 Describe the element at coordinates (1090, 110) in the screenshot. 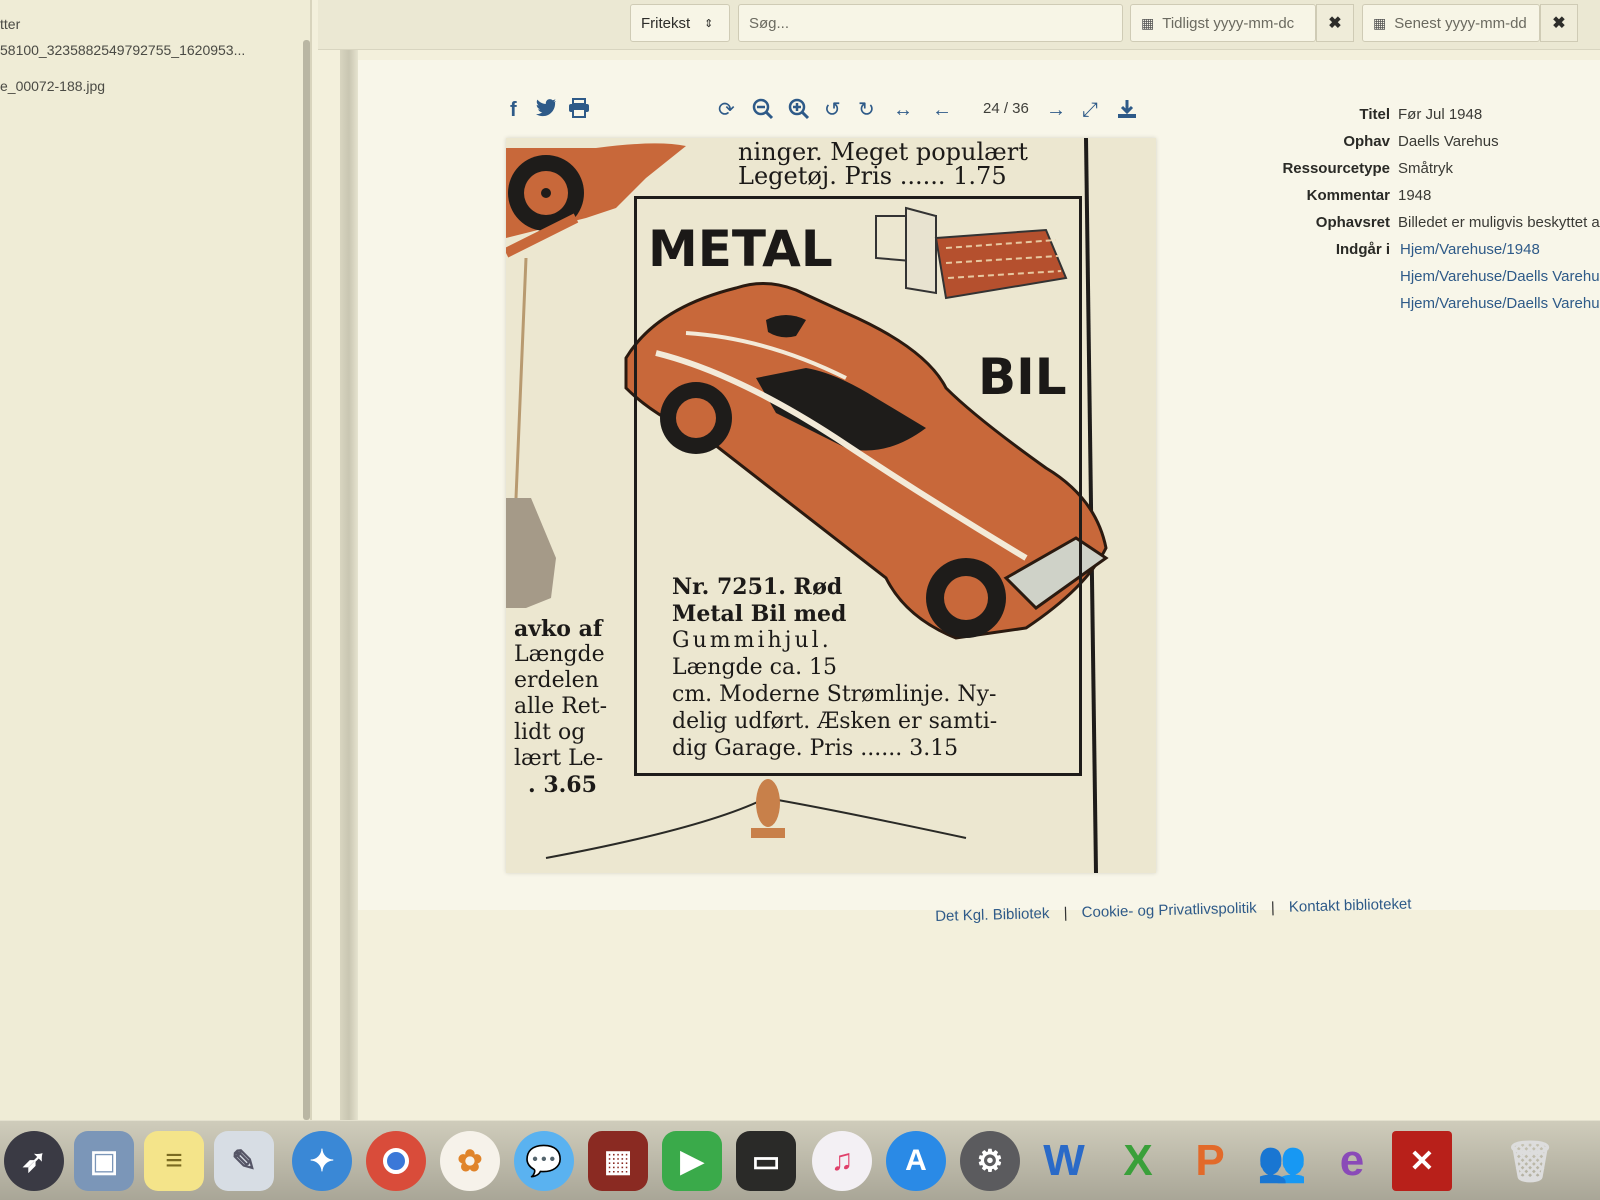

I see `fullscreen-icon: ⤢` at that location.